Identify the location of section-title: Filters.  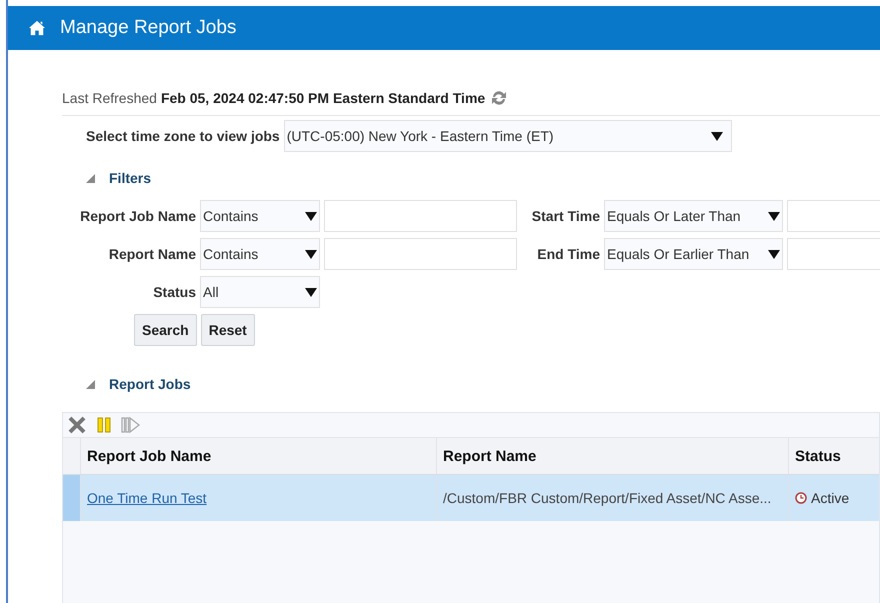
(130, 178).